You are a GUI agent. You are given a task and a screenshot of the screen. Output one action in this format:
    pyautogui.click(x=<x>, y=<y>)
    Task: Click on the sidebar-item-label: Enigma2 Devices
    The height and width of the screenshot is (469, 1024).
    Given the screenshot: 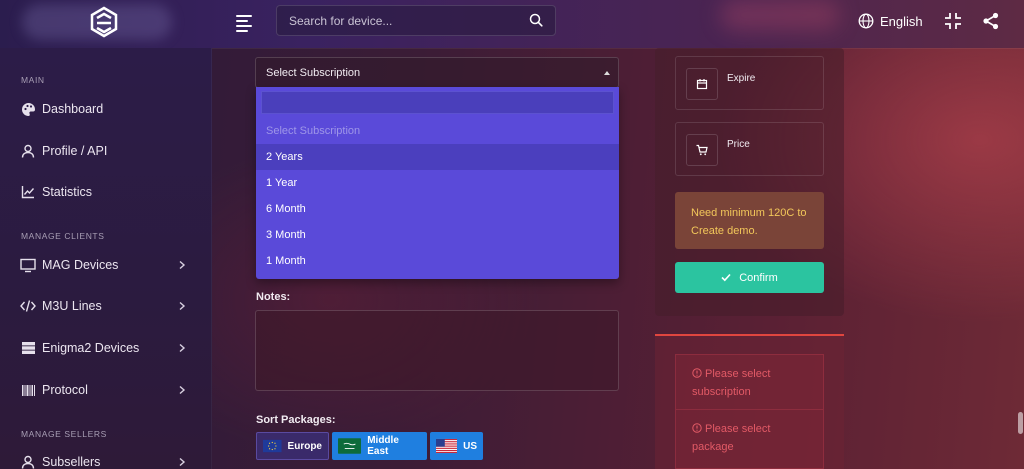 What is the action you would take?
    pyautogui.click(x=91, y=348)
    